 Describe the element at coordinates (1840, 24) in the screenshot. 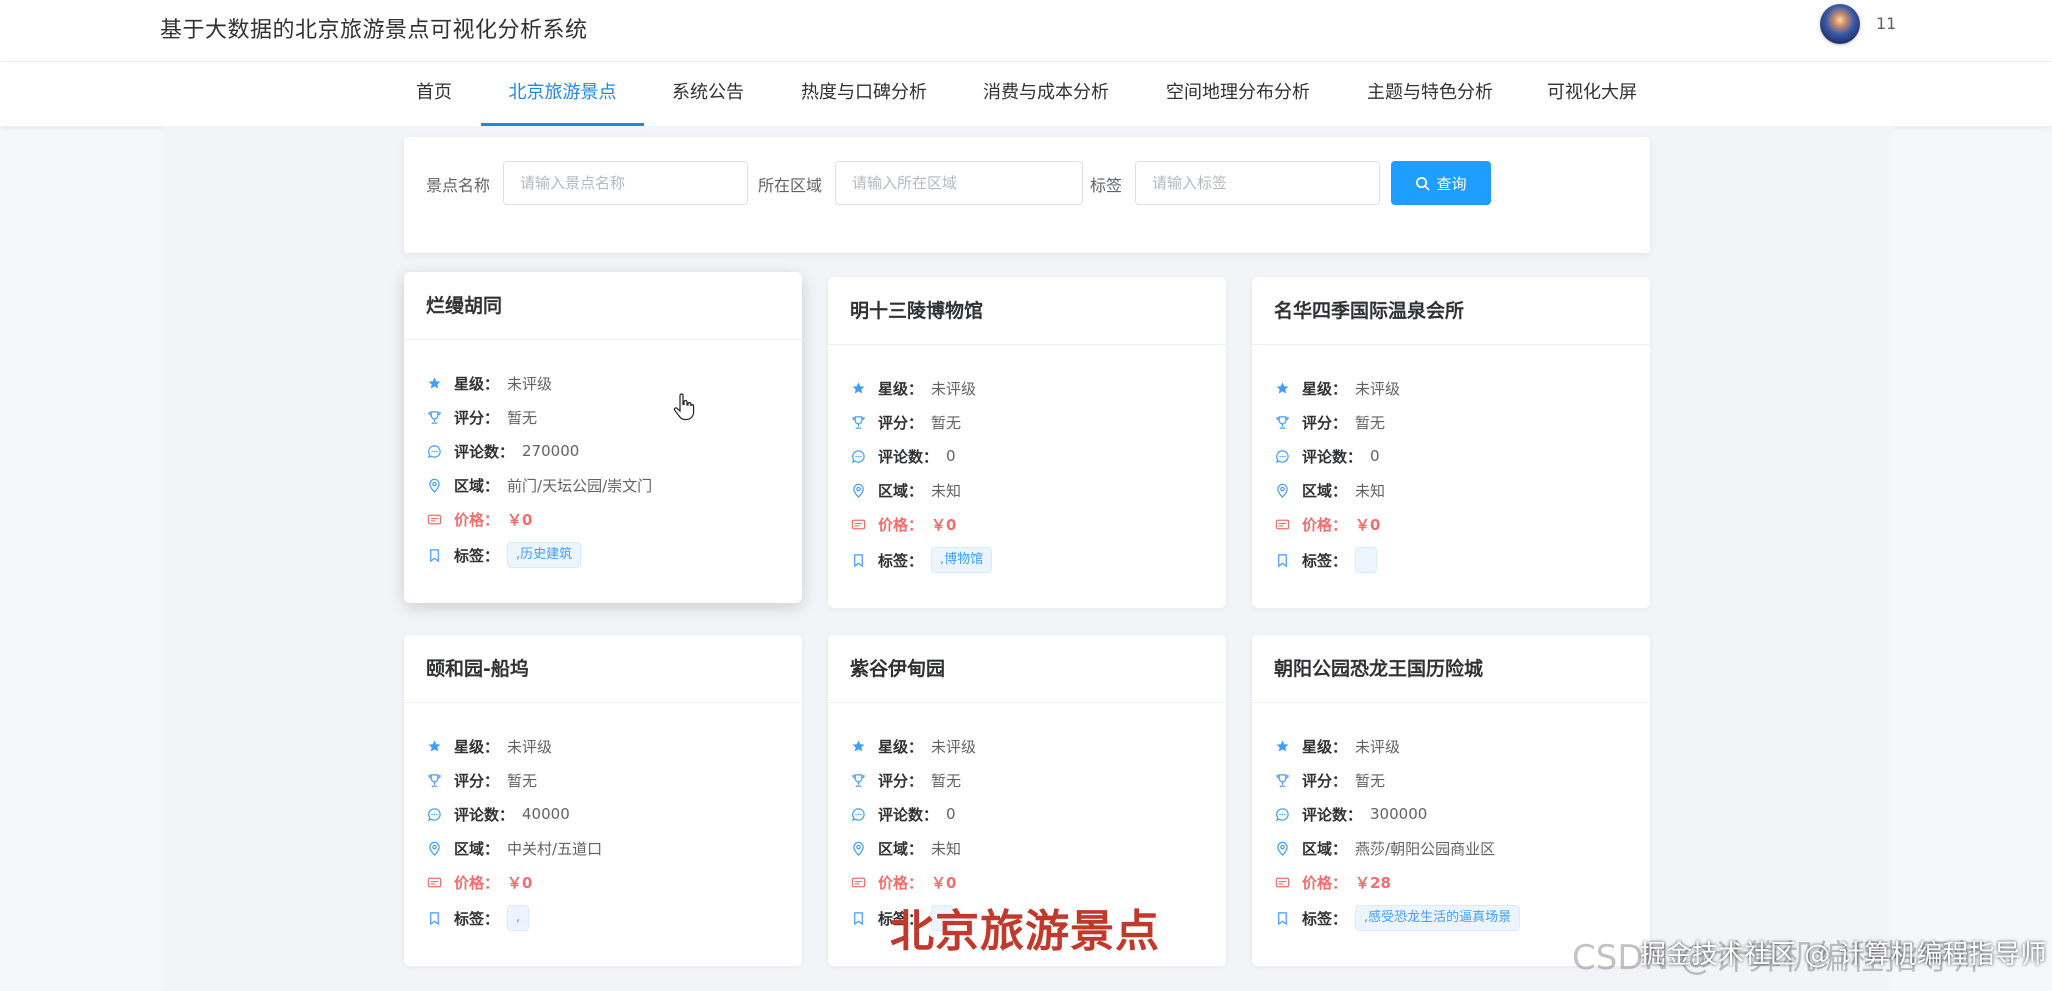

I see `user-avatar` at that location.